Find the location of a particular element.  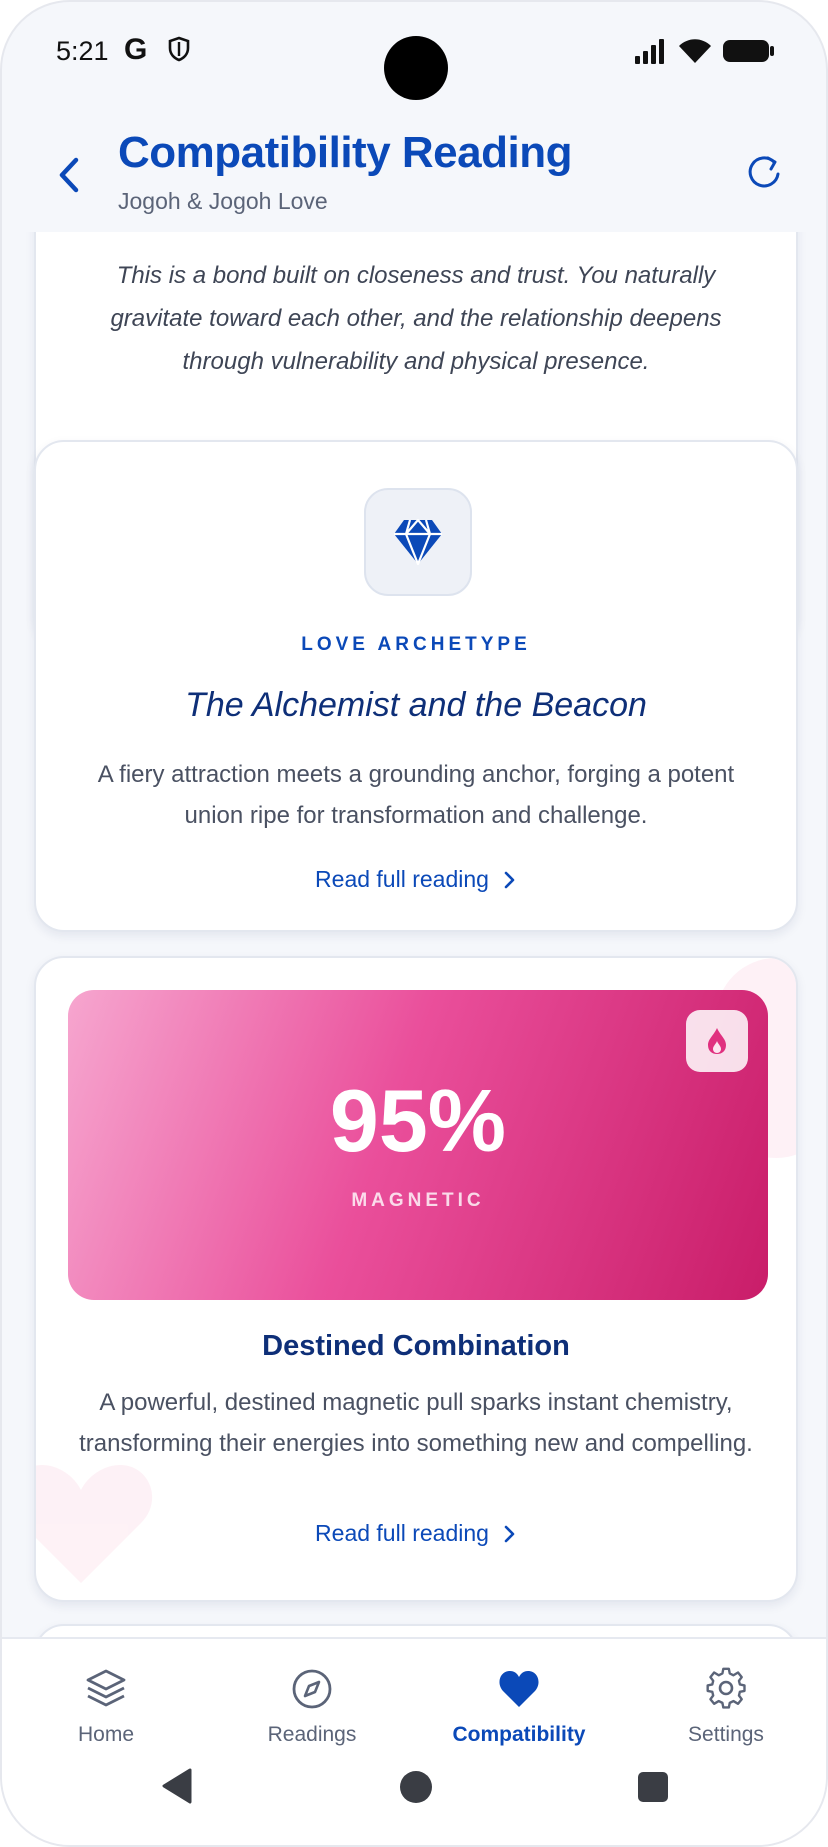

score-read-link: Read full reading is located at coordinates (416, 1533).